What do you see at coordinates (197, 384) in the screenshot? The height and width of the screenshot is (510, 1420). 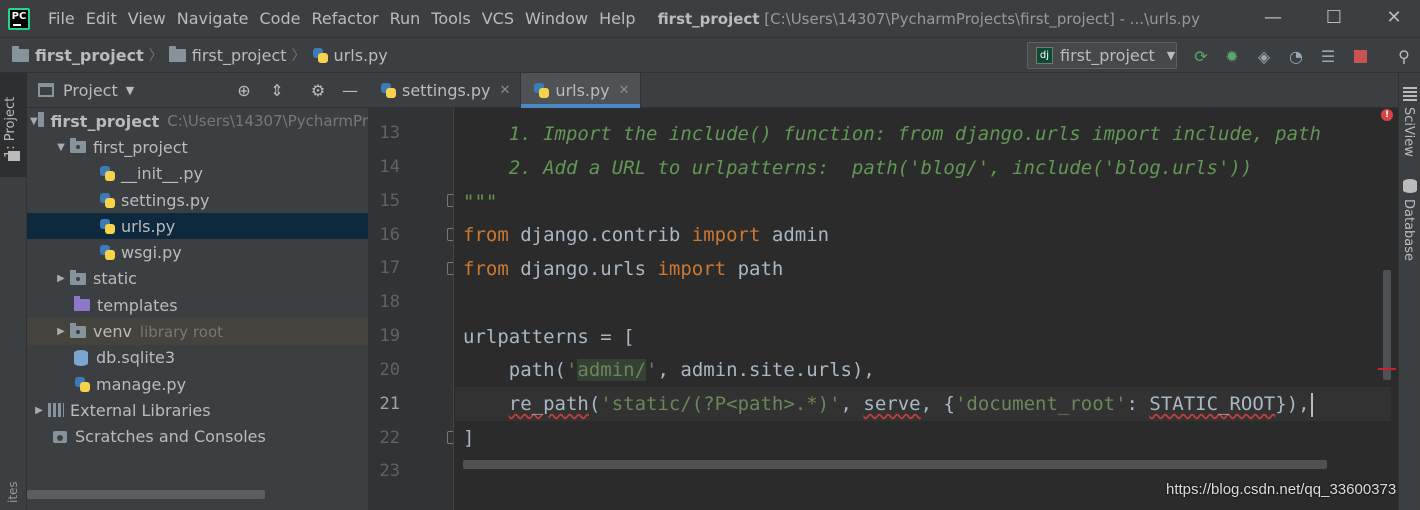 I see `tree-item-file: manage.py` at bounding box center [197, 384].